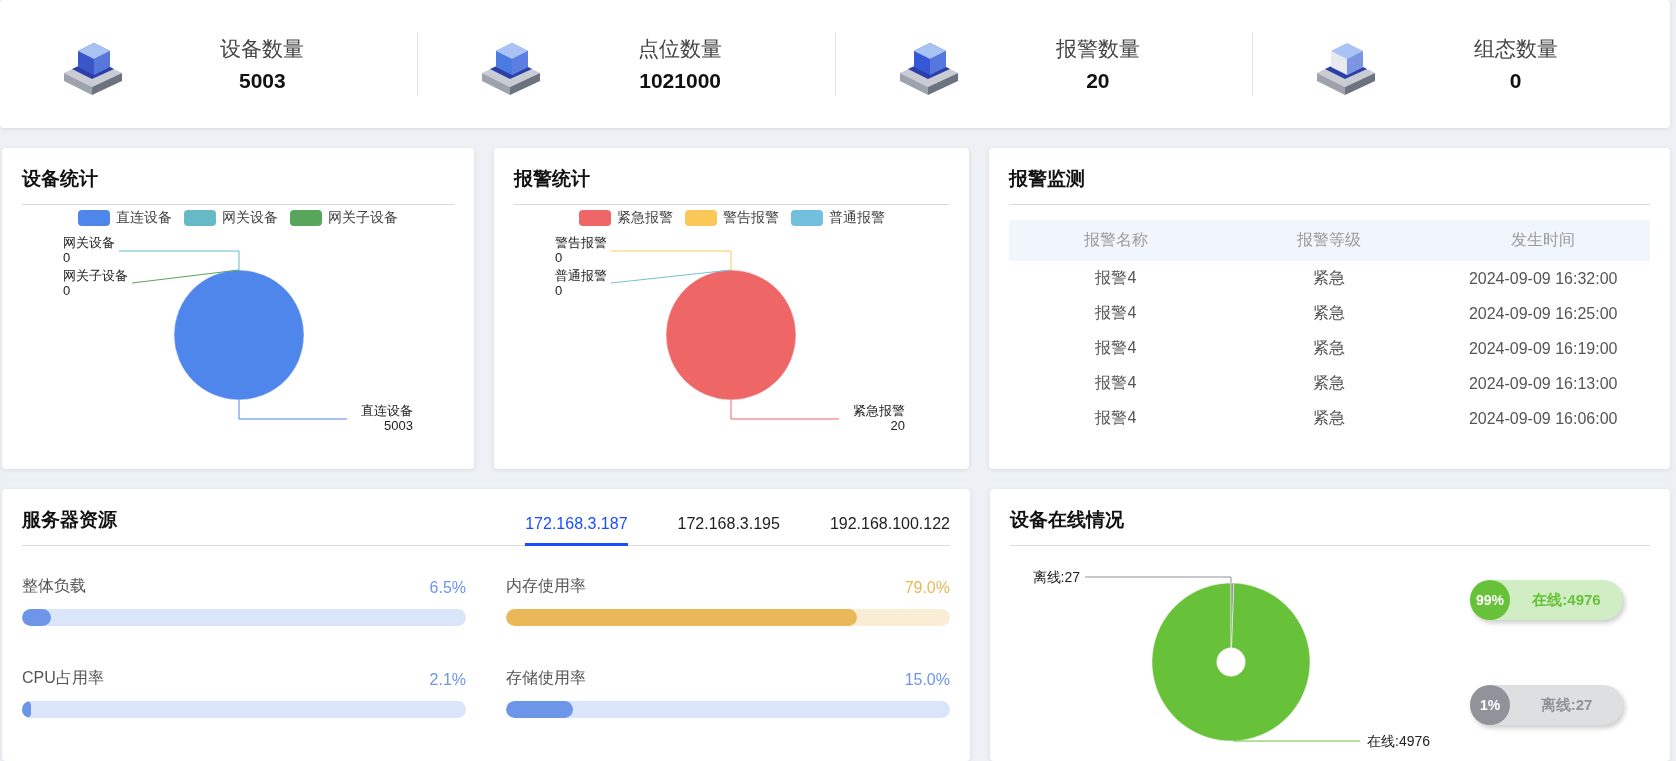 The width and height of the screenshot is (1676, 761). I want to click on table-cell-text: 2024-09-09 16:32:00, so click(1543, 278).